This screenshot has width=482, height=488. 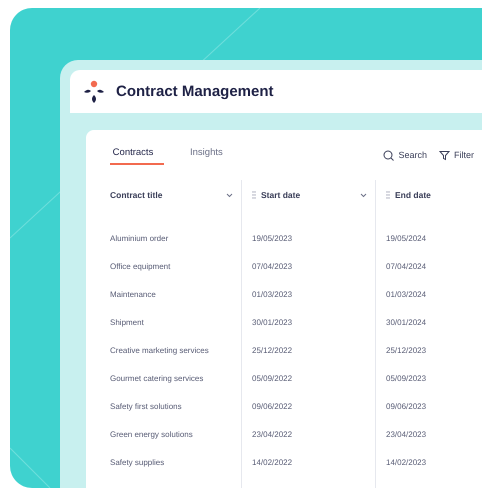 I want to click on search-icon, so click(x=388, y=155).